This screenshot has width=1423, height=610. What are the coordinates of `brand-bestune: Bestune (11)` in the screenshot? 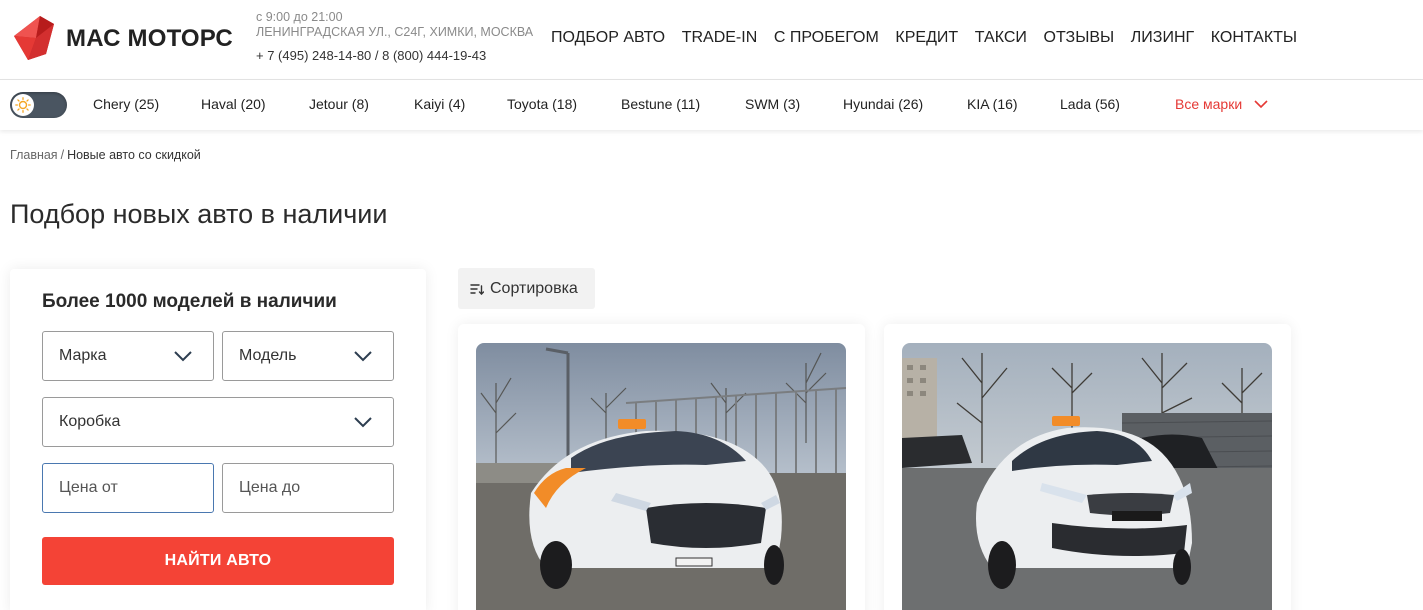 It's located at (660, 104).